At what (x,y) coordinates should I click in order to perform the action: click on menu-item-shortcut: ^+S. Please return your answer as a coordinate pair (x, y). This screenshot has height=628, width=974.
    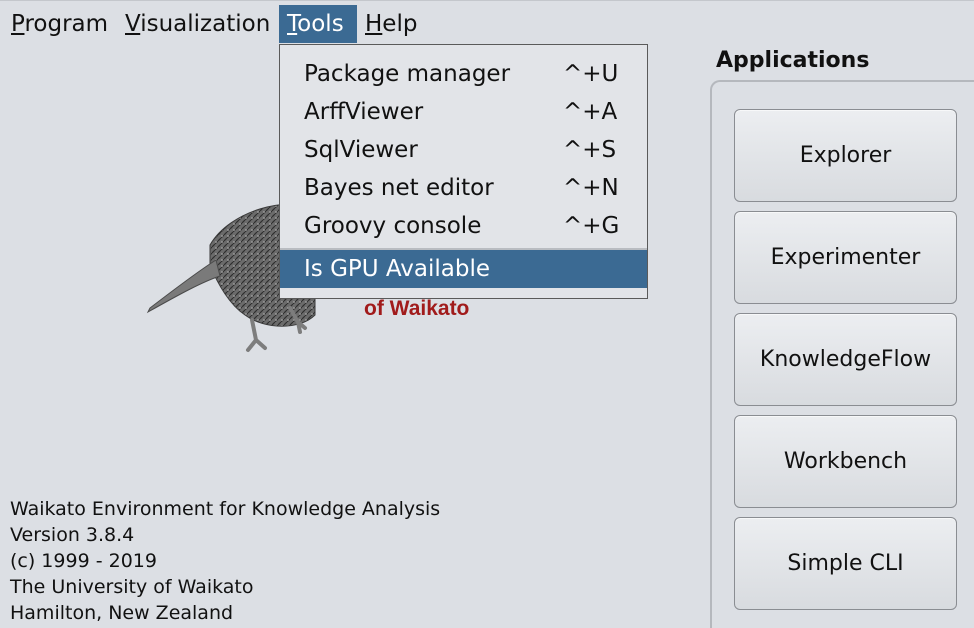
    Looking at the image, I should click on (590, 150).